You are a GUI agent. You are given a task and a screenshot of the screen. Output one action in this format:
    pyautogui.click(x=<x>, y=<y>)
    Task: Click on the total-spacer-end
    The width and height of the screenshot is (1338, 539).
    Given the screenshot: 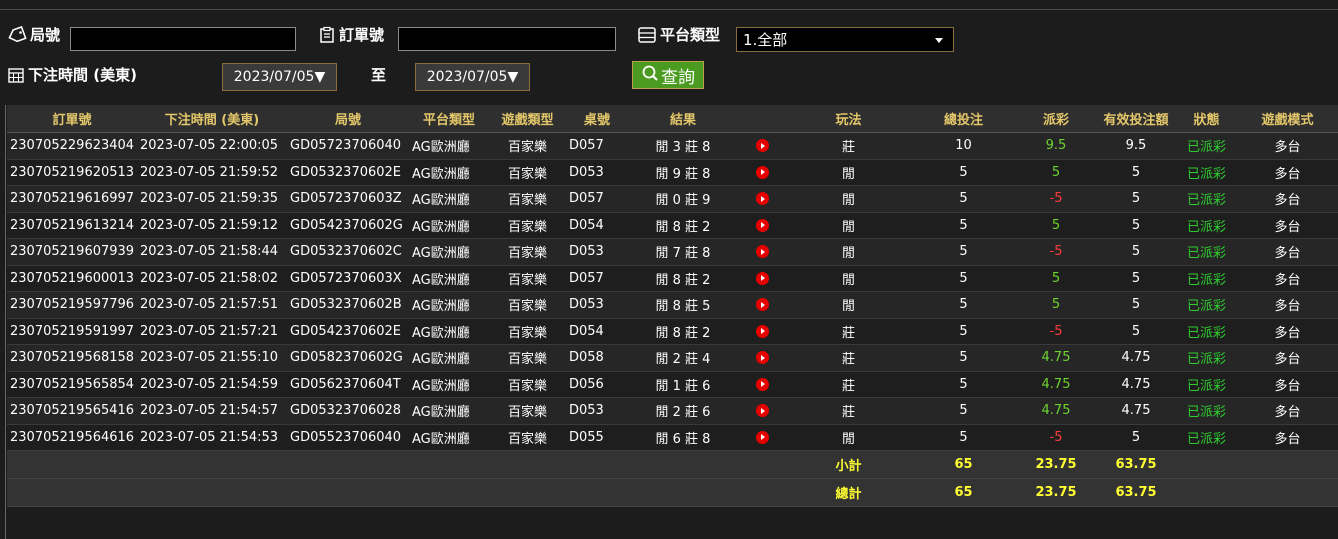 What is the action you would take?
    pyautogui.click(x=1257, y=492)
    